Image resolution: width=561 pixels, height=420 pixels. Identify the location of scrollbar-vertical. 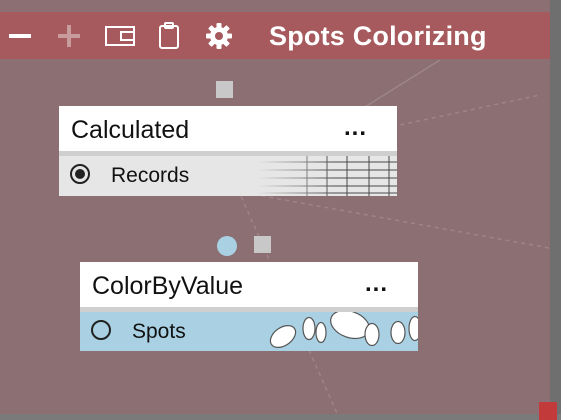
(555, 210).